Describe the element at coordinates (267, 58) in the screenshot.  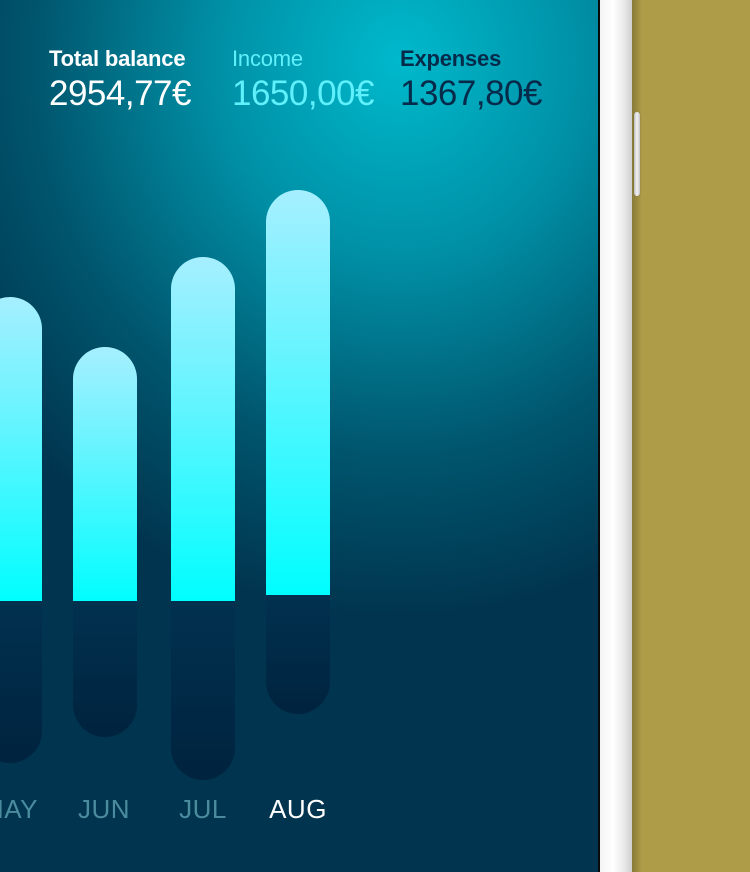
I see `income-label: Income` at that location.